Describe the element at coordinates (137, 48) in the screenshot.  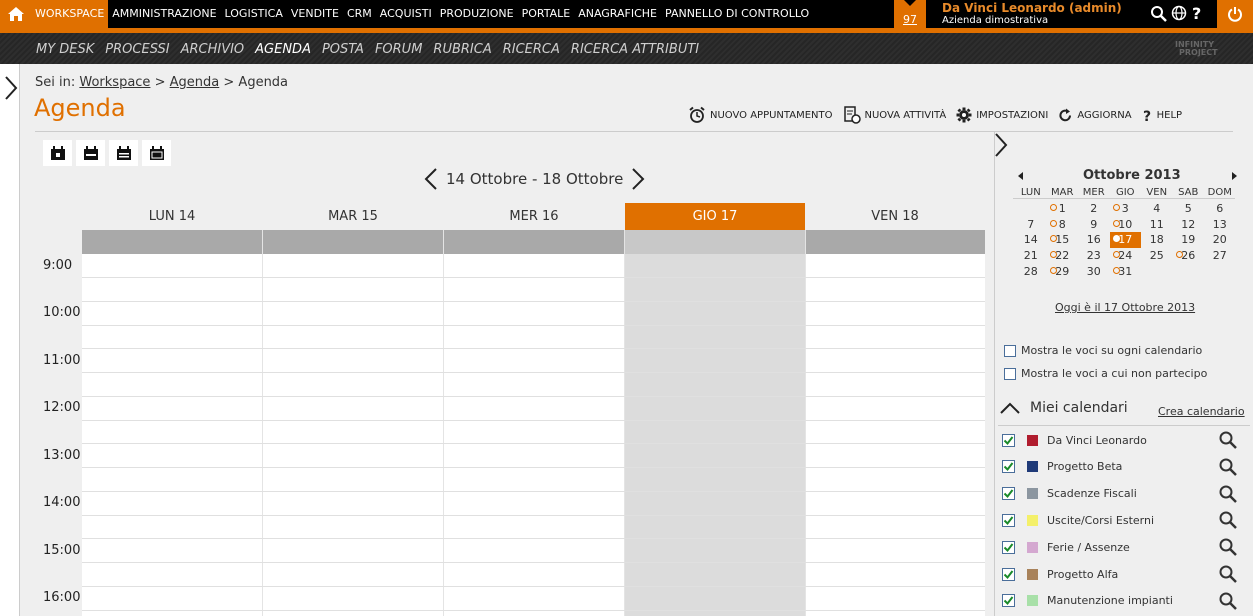
I see `subnav-processi: PROCESSI` at that location.